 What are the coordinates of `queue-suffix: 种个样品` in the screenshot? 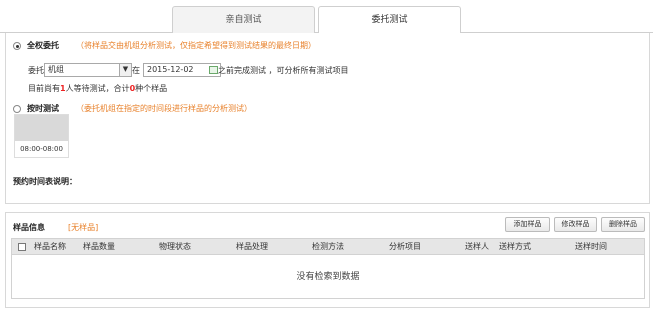 It's located at (151, 88).